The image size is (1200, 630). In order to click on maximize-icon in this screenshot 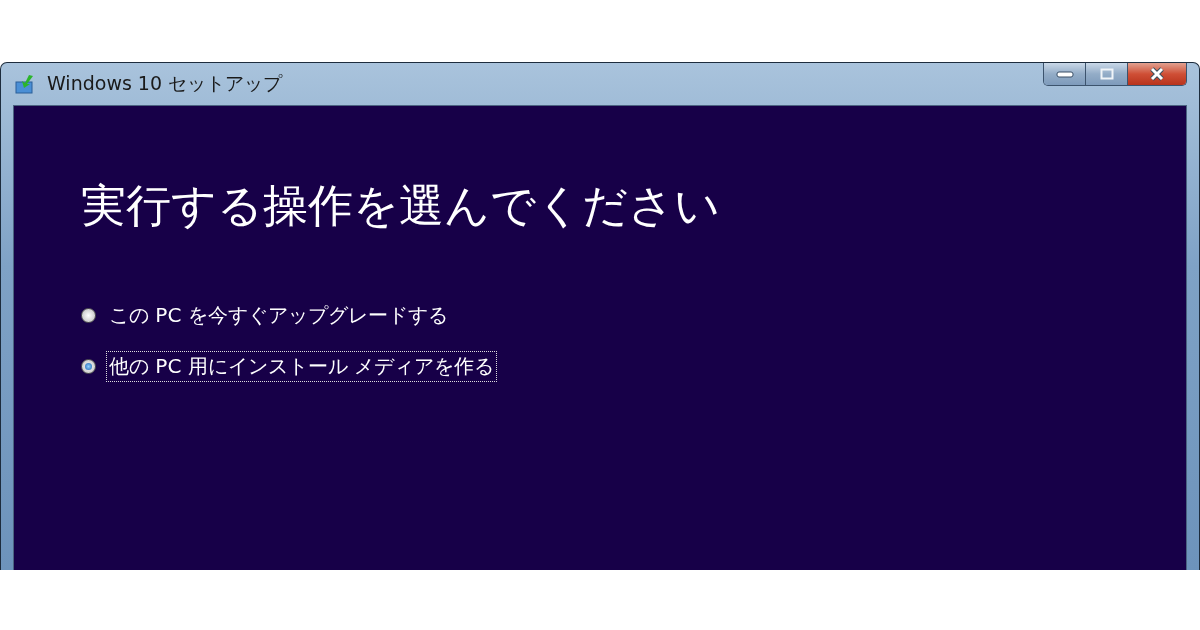, I will do `click(1106, 74)`.